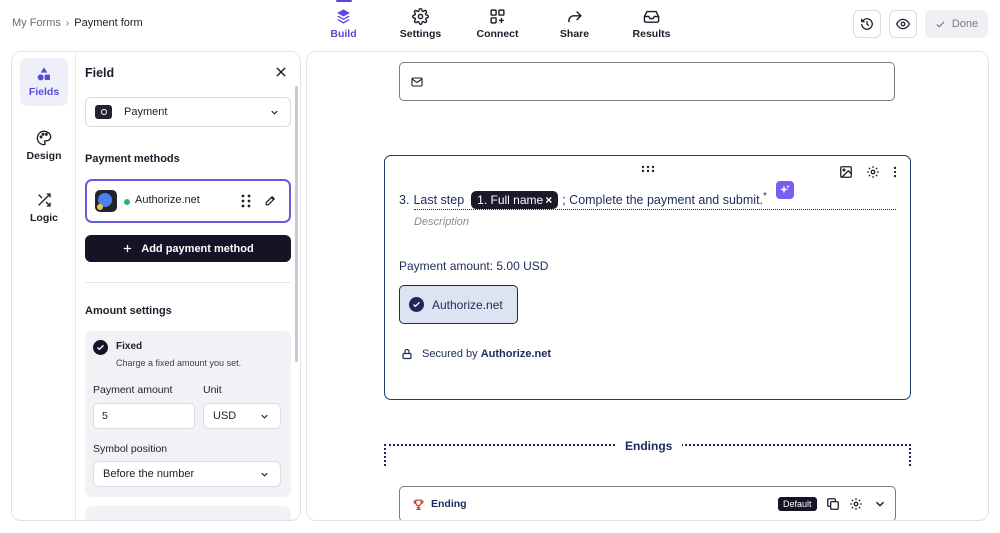  I want to click on done-button: Done, so click(956, 24).